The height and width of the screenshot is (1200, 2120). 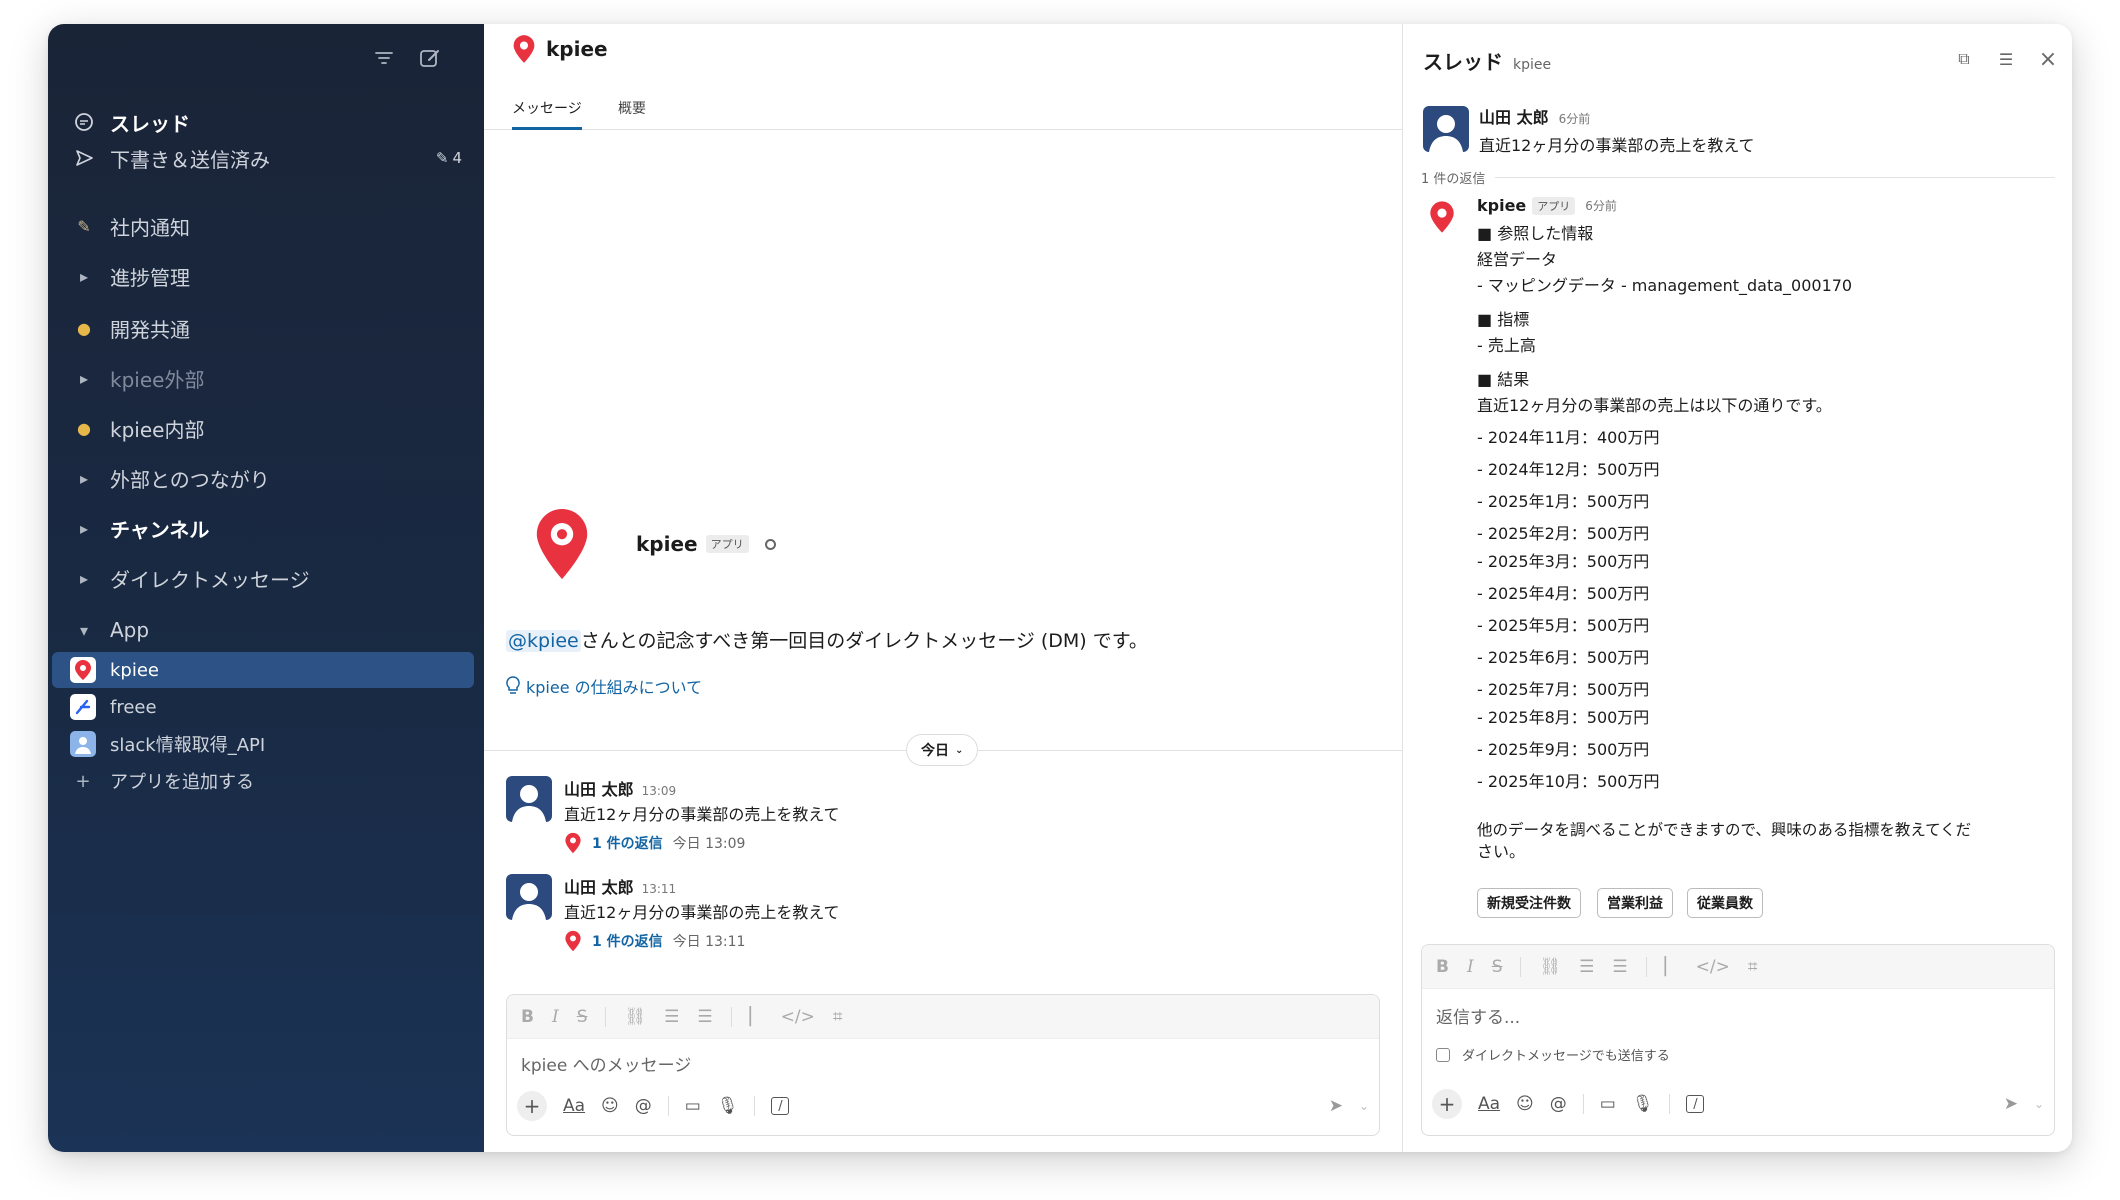 I want to click on sidebar-app-slack-api: slack情報取得_API, so click(x=263, y=744).